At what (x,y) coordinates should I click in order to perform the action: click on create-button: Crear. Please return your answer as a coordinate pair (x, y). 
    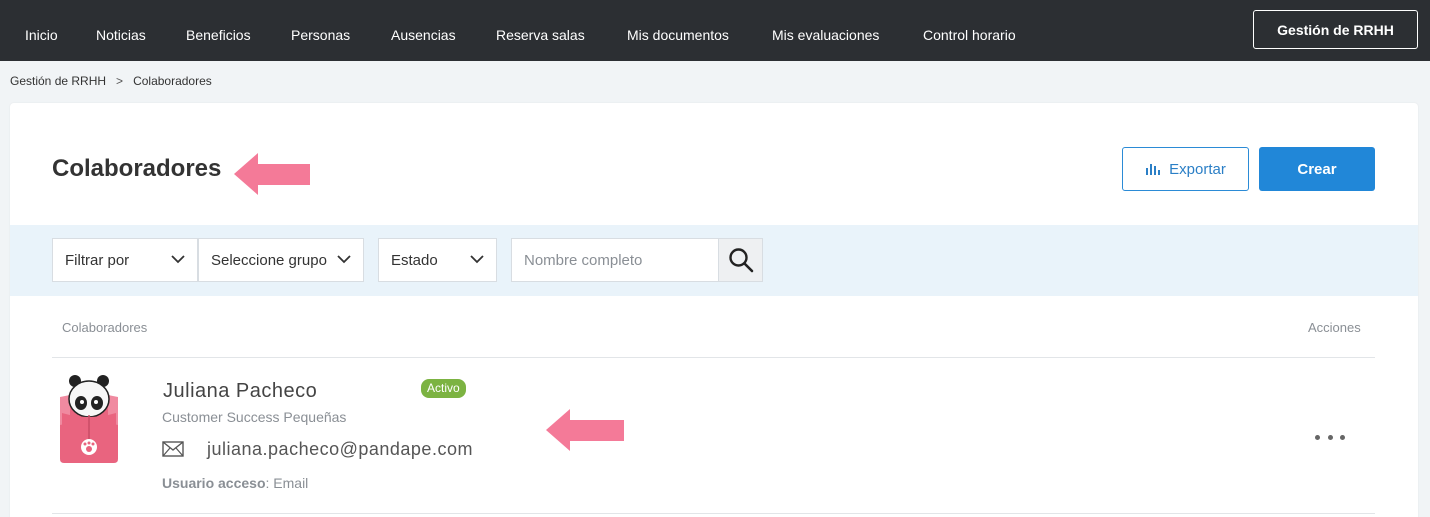
    Looking at the image, I should click on (1317, 169).